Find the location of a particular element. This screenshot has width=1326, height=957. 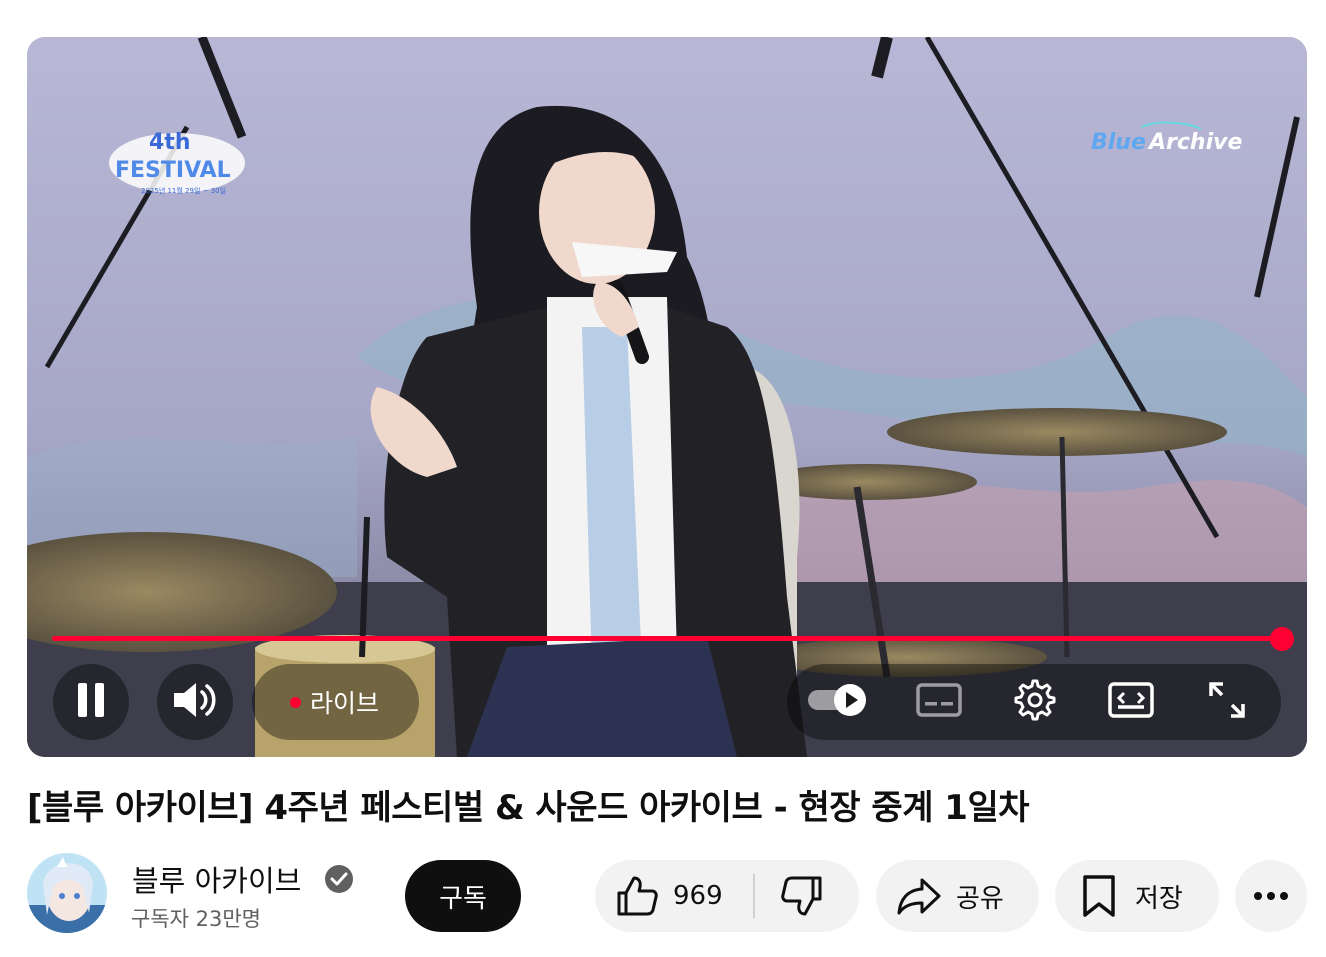

like-button: 969 is located at coordinates (674, 896).